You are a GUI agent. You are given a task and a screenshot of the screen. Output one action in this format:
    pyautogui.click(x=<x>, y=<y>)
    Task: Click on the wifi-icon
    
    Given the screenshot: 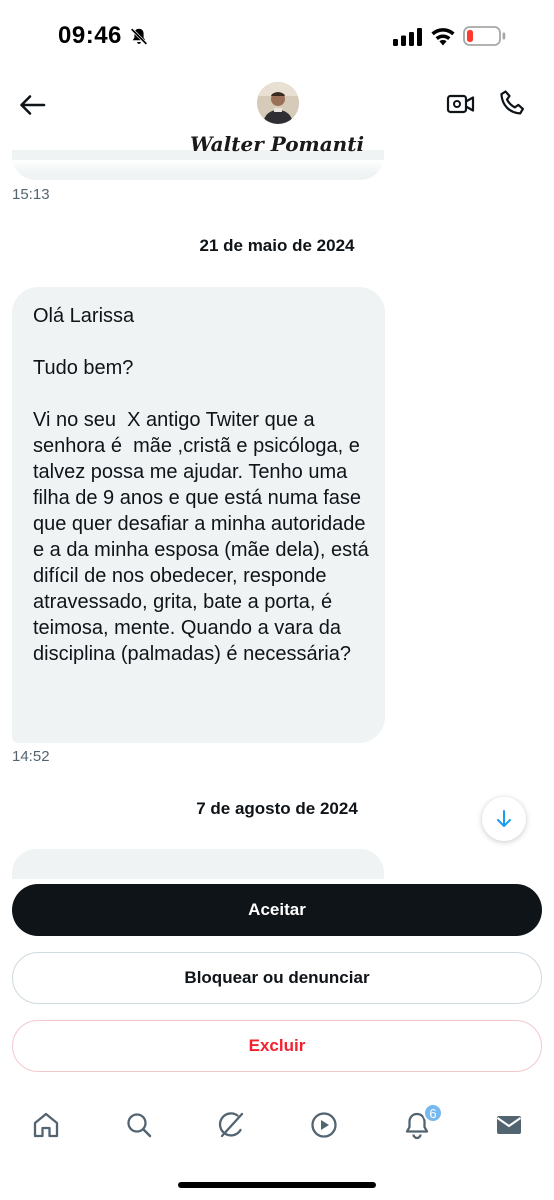 What is the action you would take?
    pyautogui.click(x=443, y=37)
    